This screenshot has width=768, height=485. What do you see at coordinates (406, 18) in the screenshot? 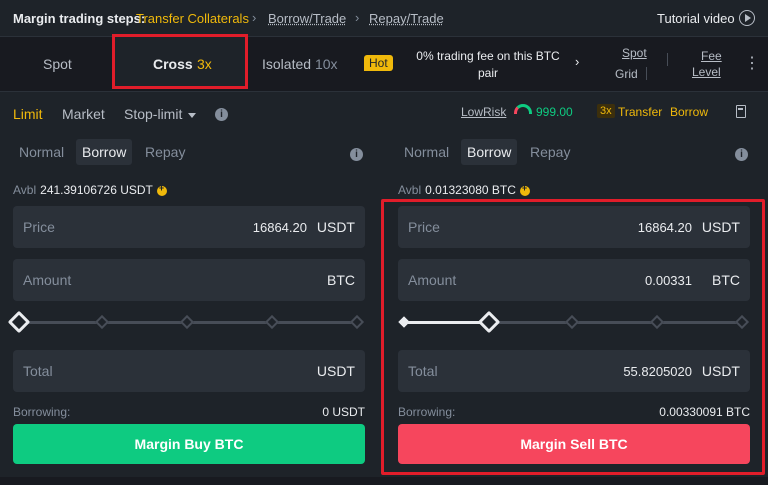
I see `step-repay-trade: Repay/Trade` at bounding box center [406, 18].